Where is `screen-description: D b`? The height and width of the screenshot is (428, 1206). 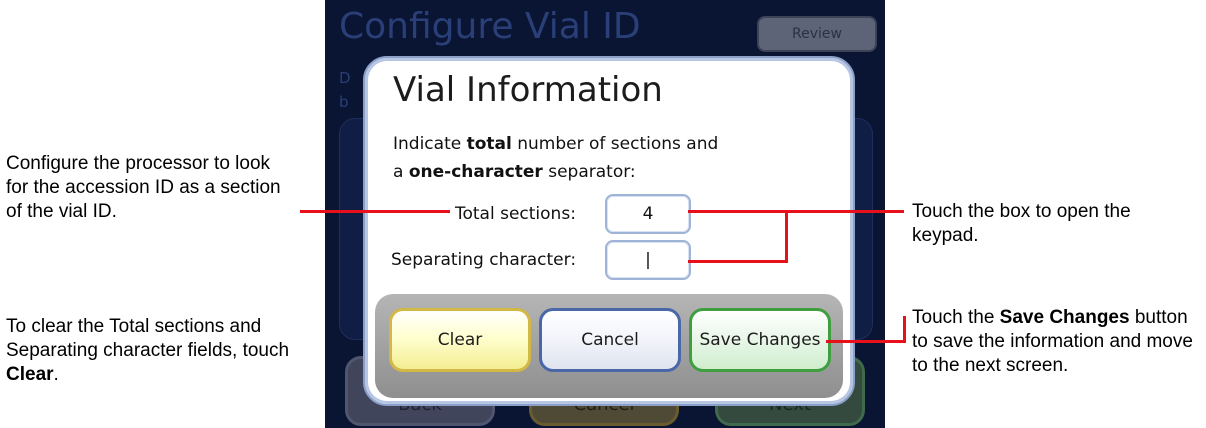
screen-description: D b is located at coordinates (345, 90).